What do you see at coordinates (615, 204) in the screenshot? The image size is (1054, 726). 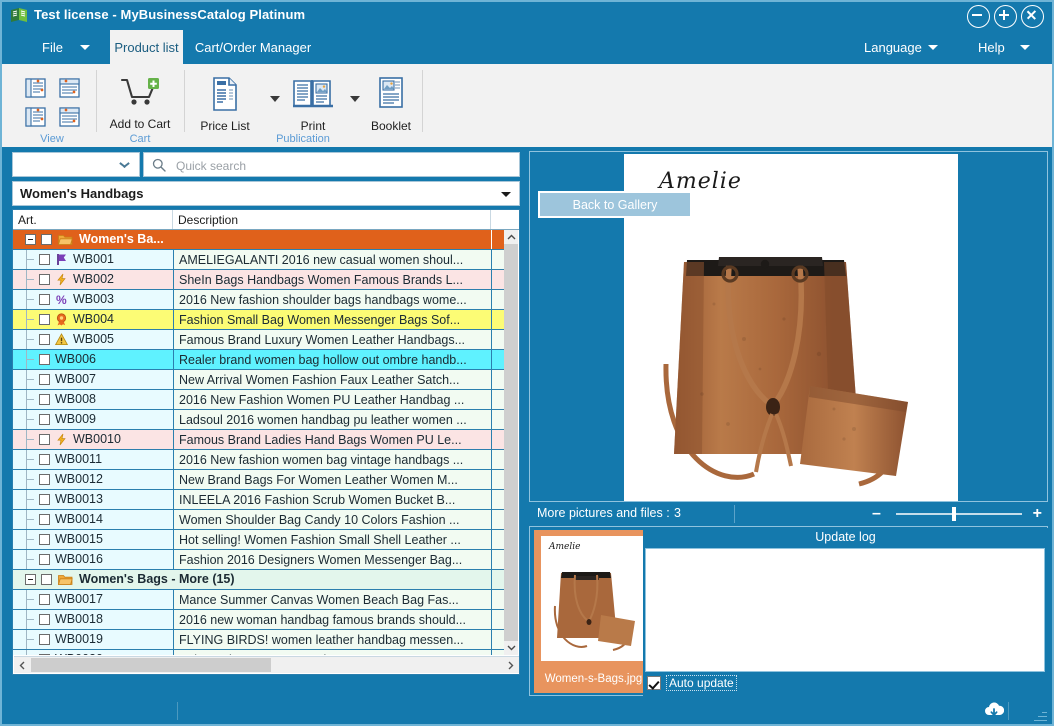 I see `back-to-gallery-button: Back to Gallery` at bounding box center [615, 204].